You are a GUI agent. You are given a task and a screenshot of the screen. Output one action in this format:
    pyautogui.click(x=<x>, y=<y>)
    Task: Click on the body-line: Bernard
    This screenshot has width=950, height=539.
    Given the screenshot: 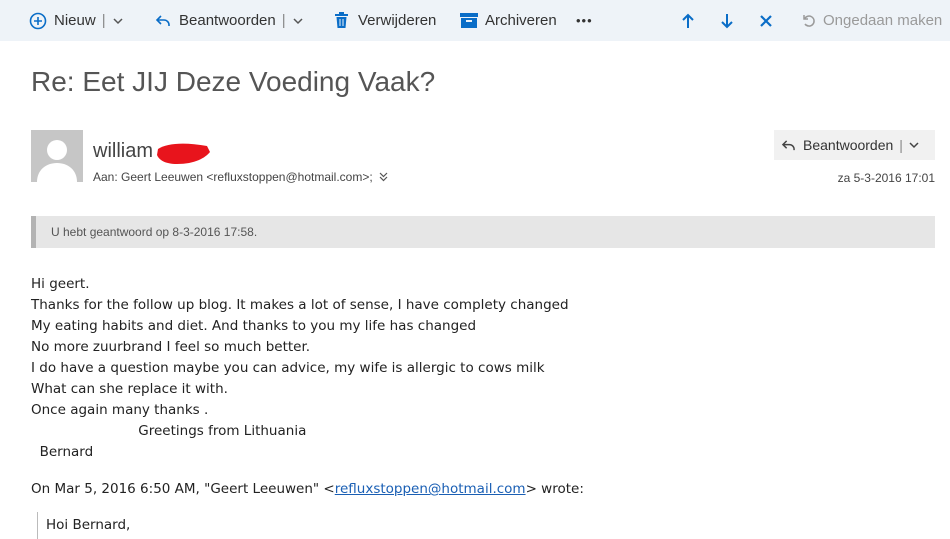 What is the action you would take?
    pyautogui.click(x=62, y=452)
    